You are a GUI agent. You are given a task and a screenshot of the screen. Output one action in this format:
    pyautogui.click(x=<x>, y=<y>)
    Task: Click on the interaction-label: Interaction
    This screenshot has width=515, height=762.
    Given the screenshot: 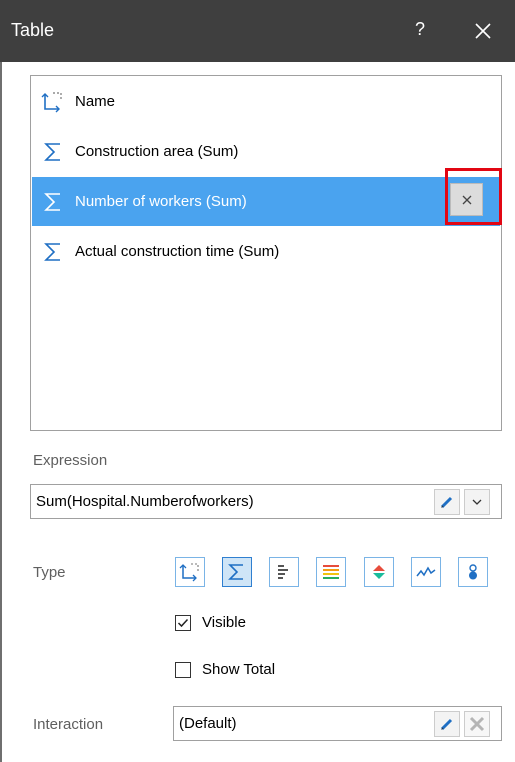 What is the action you would take?
    pyautogui.click(x=68, y=724)
    